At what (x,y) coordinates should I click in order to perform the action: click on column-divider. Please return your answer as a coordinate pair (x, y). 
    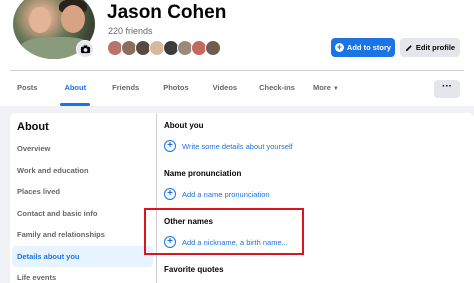
    Looking at the image, I should click on (156, 198).